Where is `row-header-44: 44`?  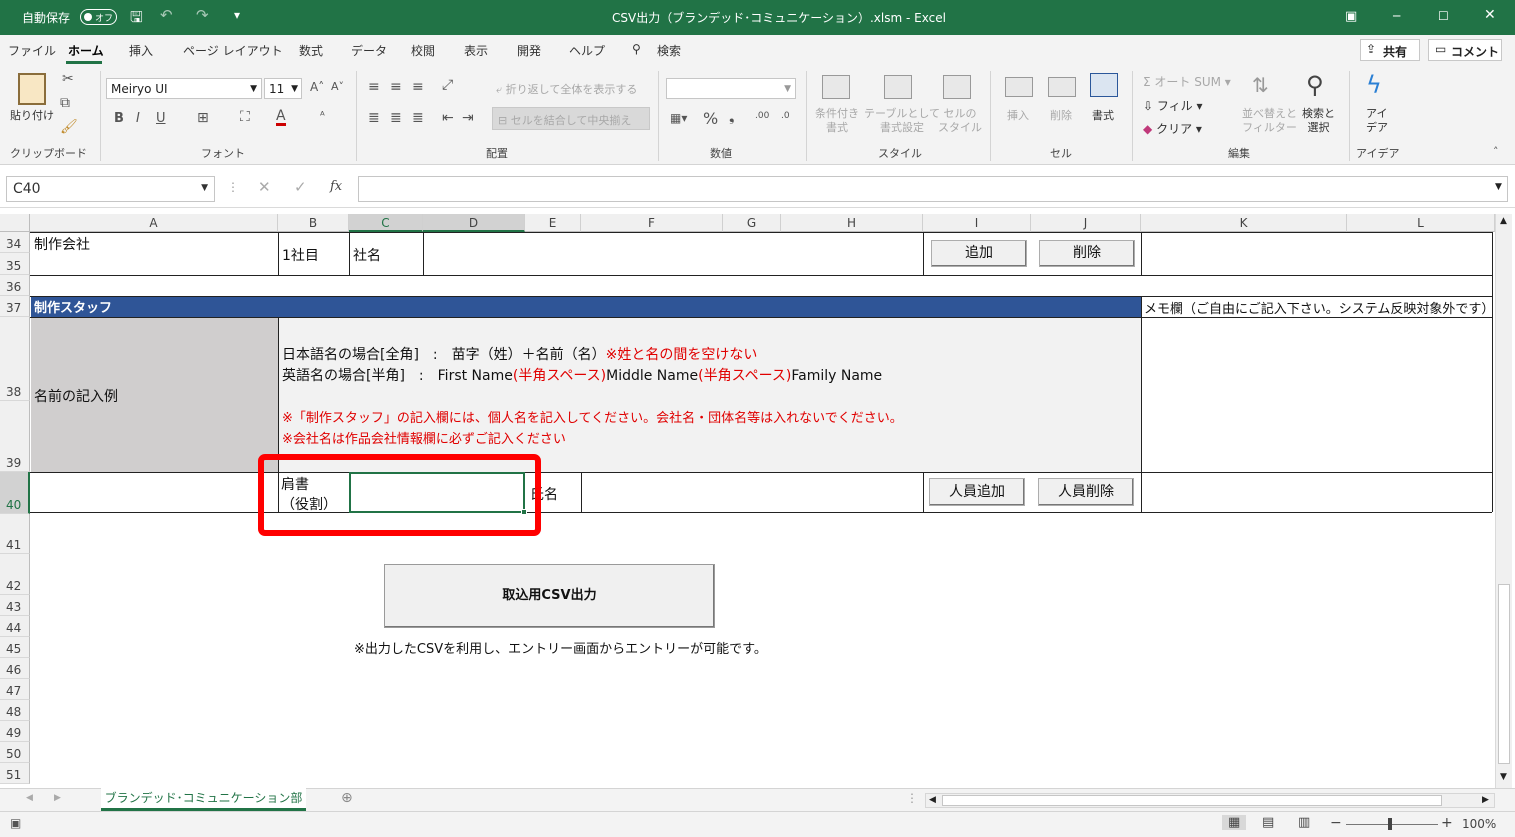 row-header-44: 44 is located at coordinates (15, 626).